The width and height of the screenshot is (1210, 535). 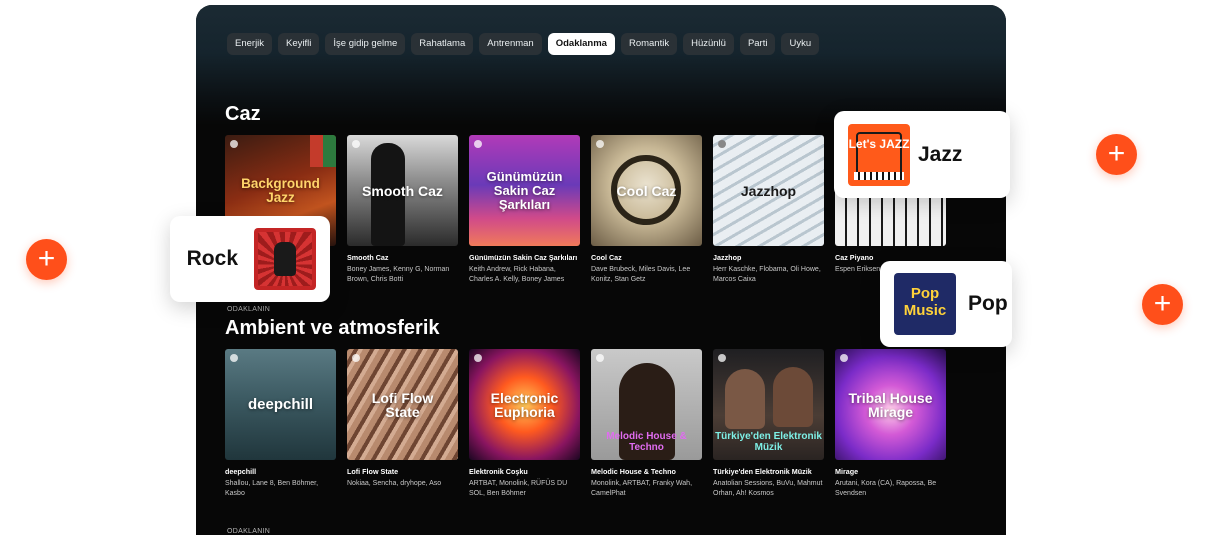 What do you see at coordinates (510, 44) in the screenshot?
I see `chip-antrenman: Antrenman` at bounding box center [510, 44].